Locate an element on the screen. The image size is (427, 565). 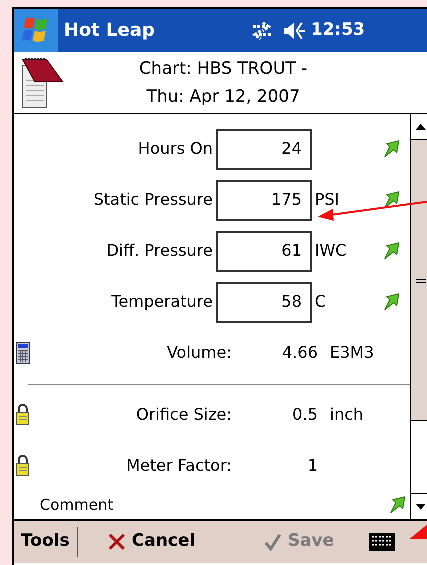
unit-label: C is located at coordinates (320, 302).